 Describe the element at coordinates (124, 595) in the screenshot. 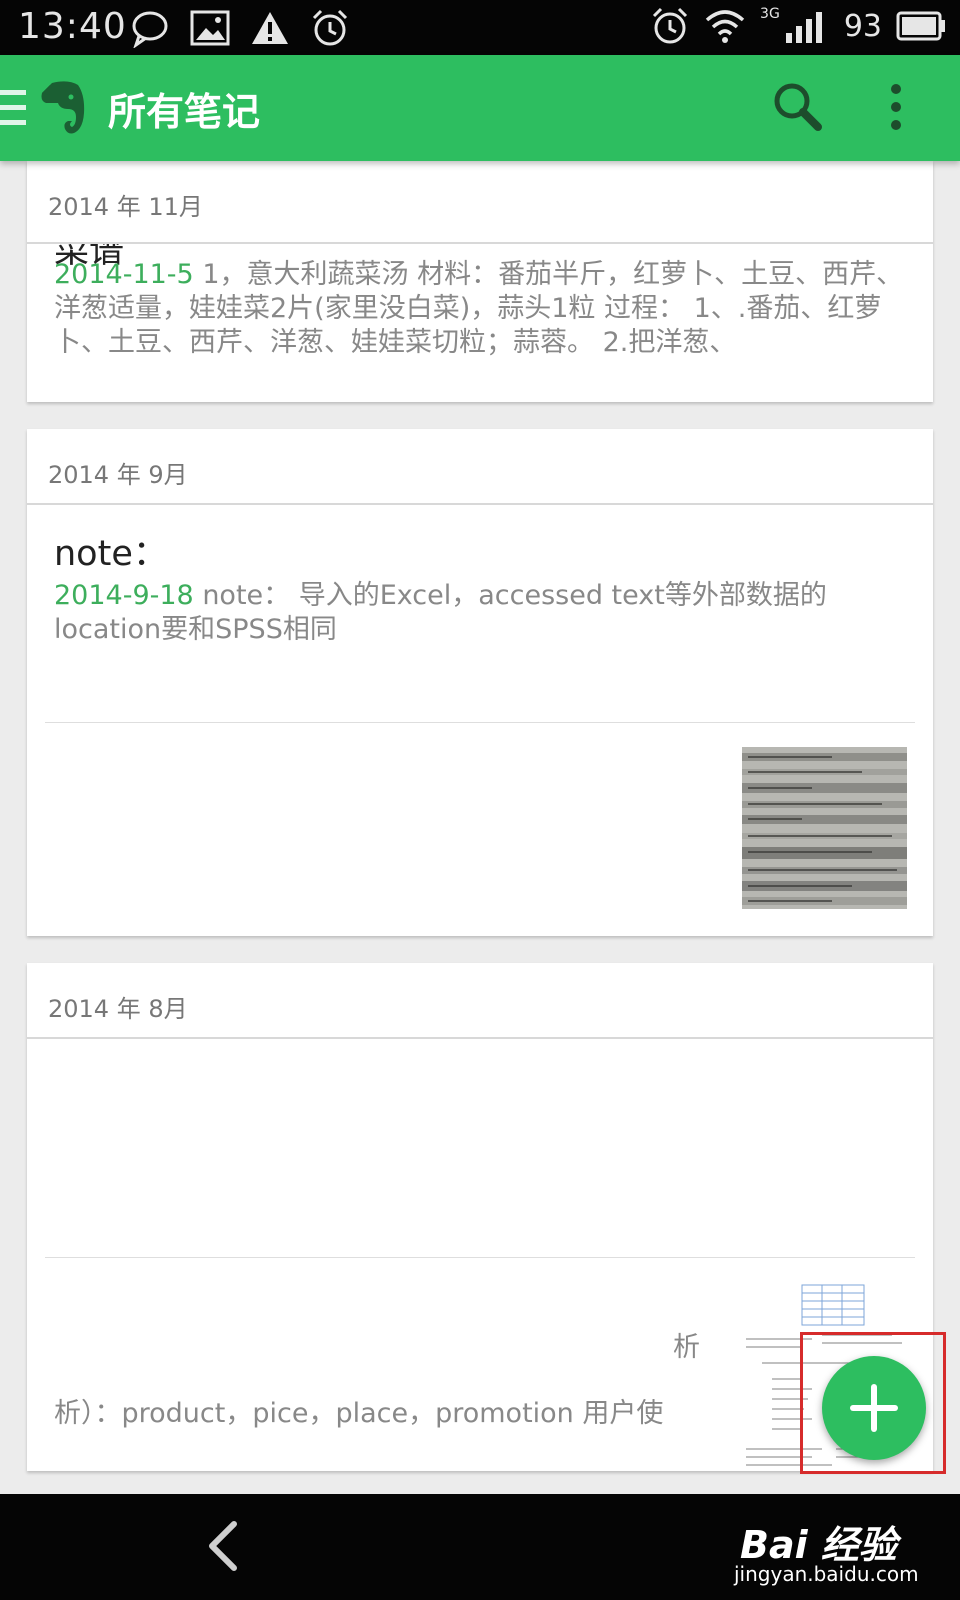

I see `note-date: 2014-9-18` at that location.